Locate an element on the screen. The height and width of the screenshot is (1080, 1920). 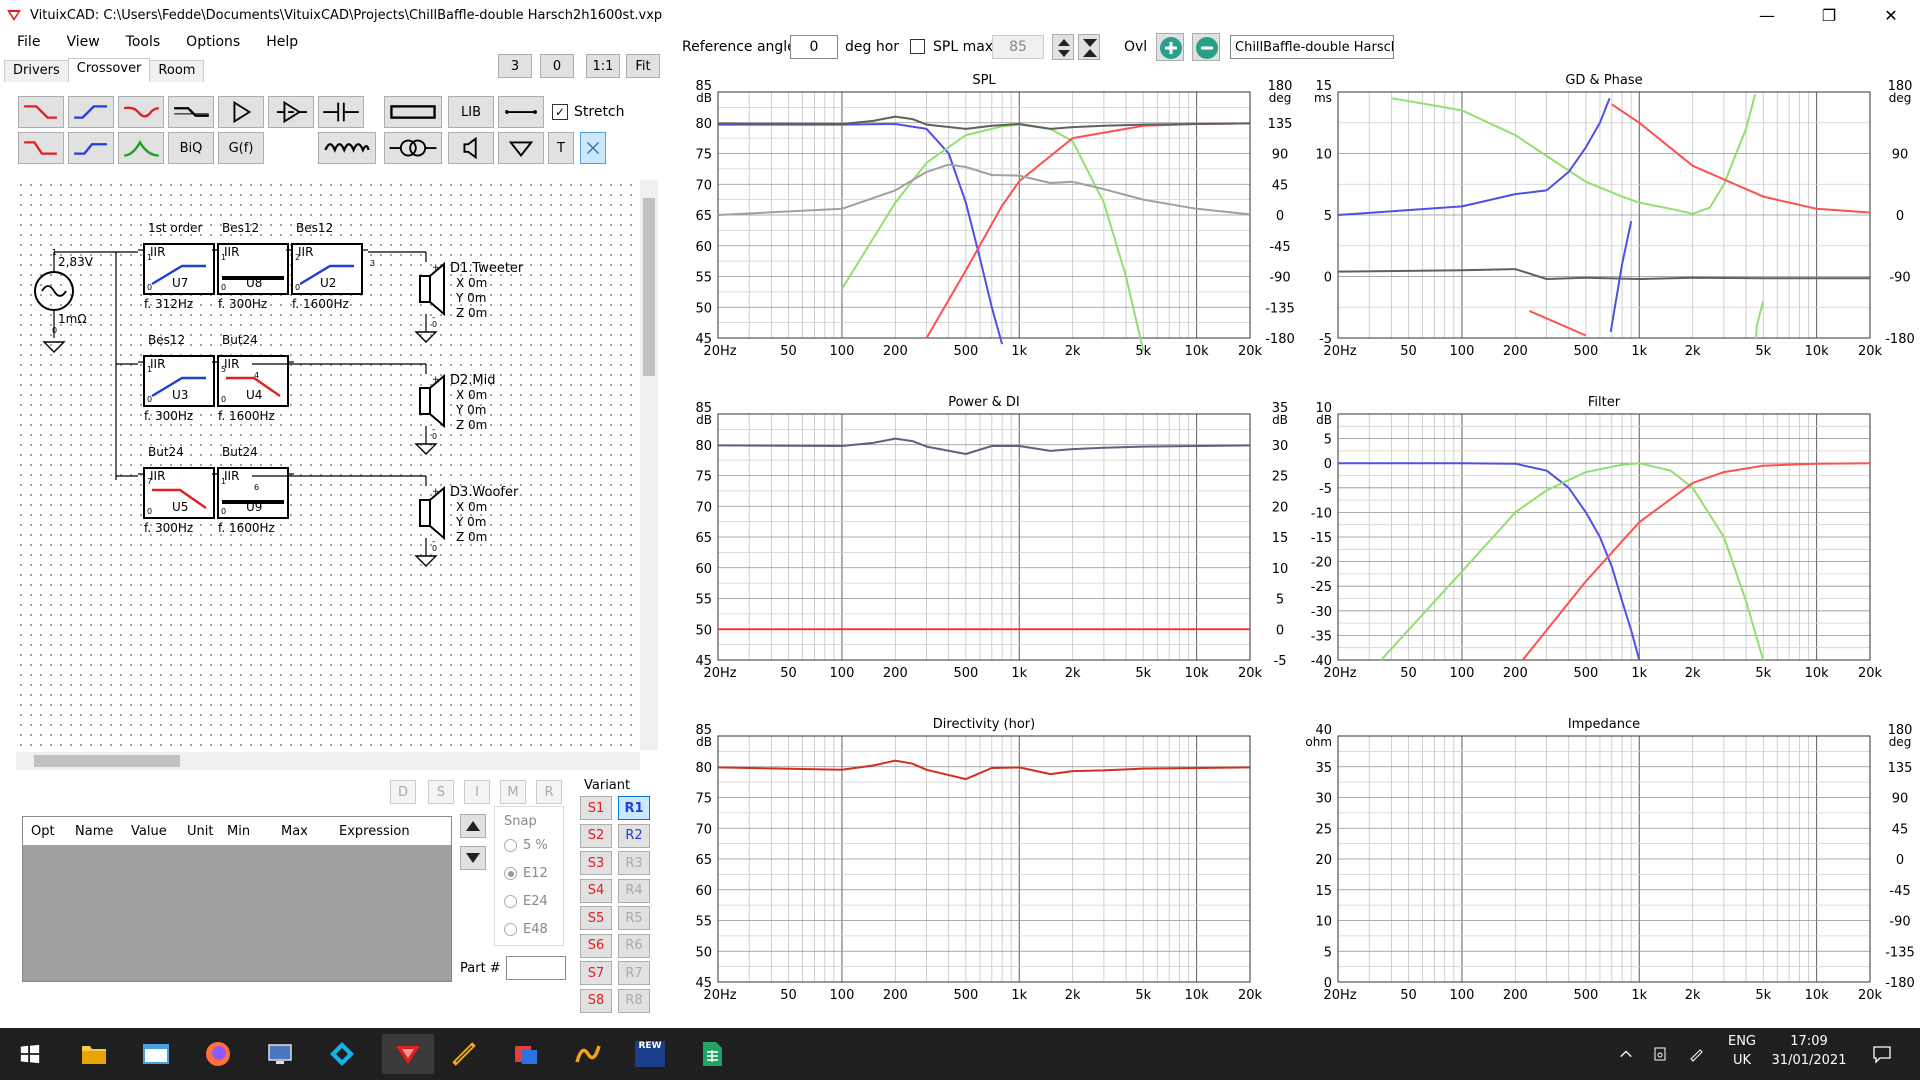
variant-s1-button: S1 is located at coordinates (596, 808).